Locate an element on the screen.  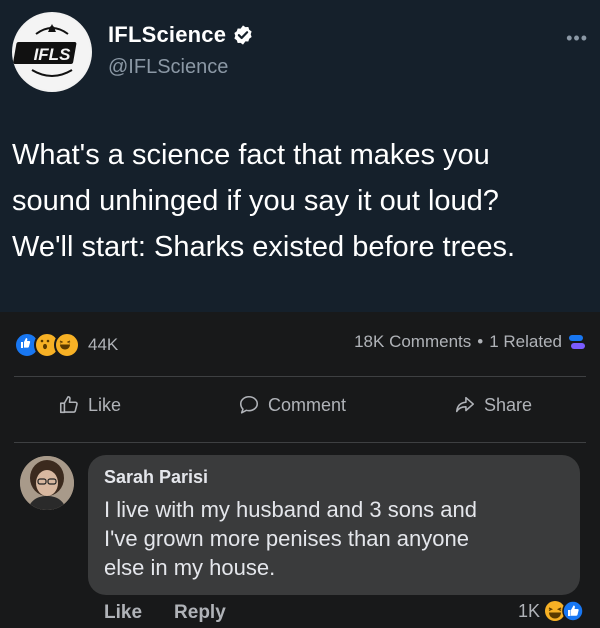
comment-text-line: I live with my husband and 3 sons and is located at coordinates (291, 509).